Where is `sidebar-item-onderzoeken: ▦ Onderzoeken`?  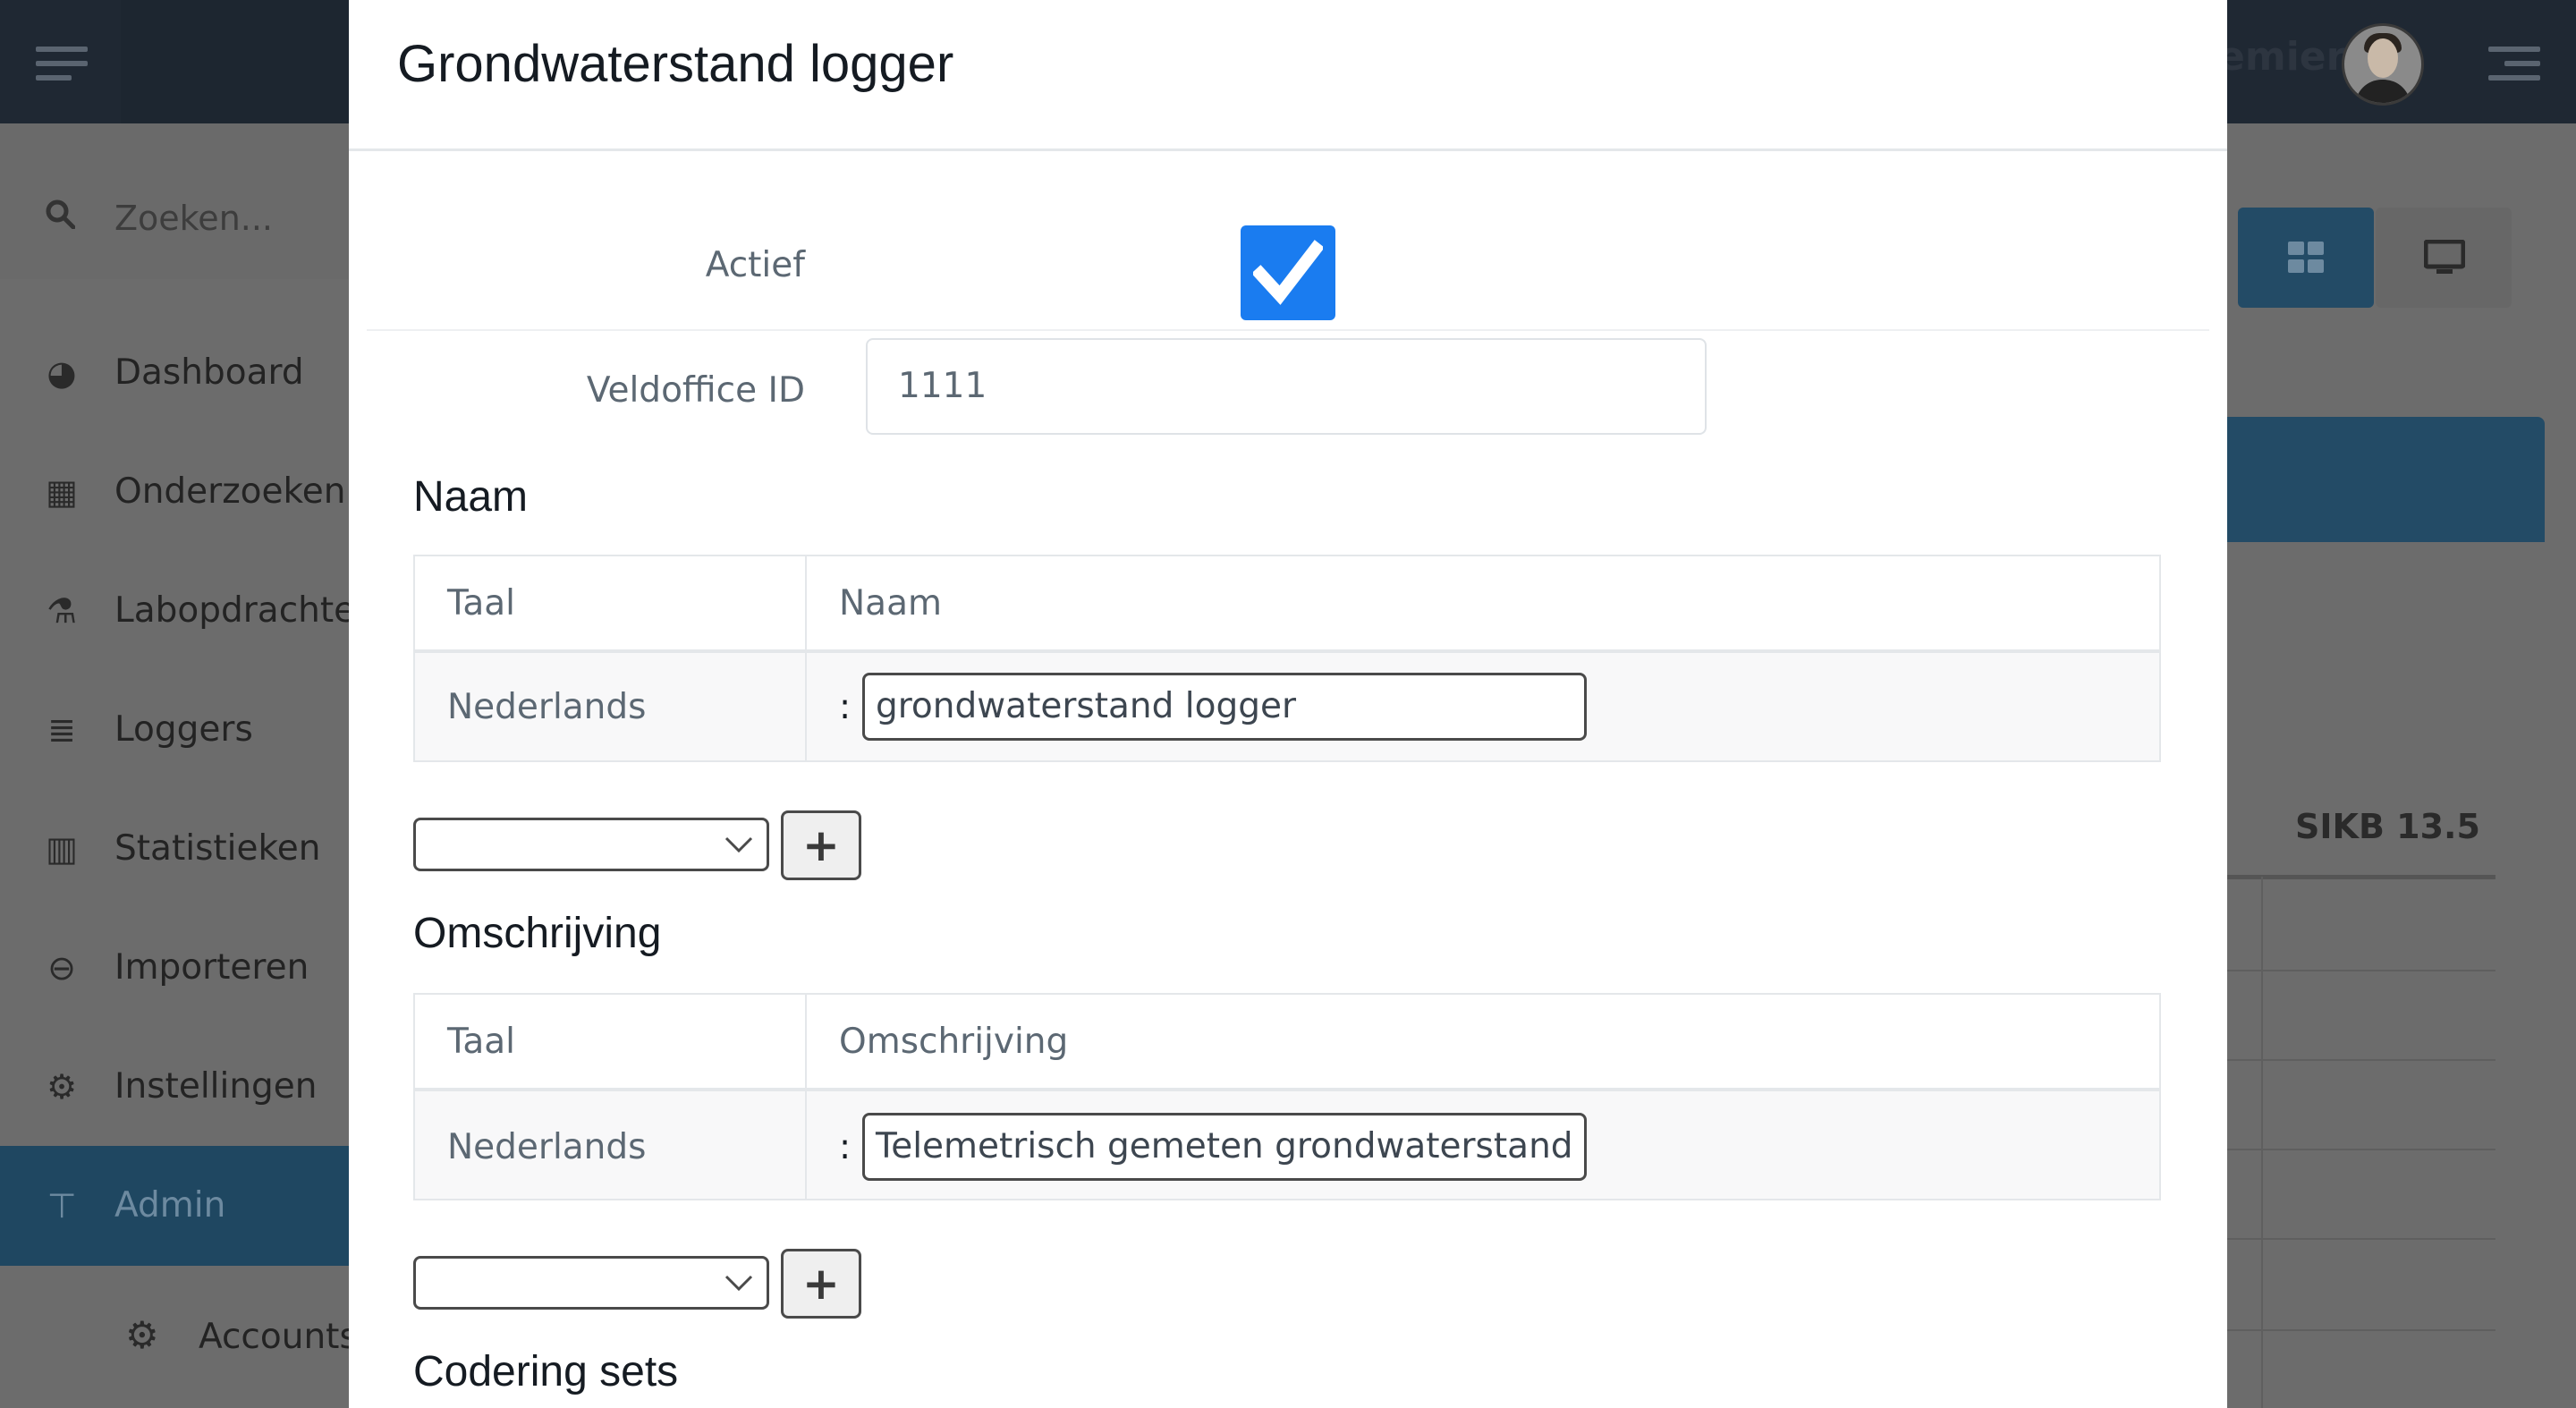 sidebar-item-onderzoeken: ▦ Onderzoeken is located at coordinates (174, 492).